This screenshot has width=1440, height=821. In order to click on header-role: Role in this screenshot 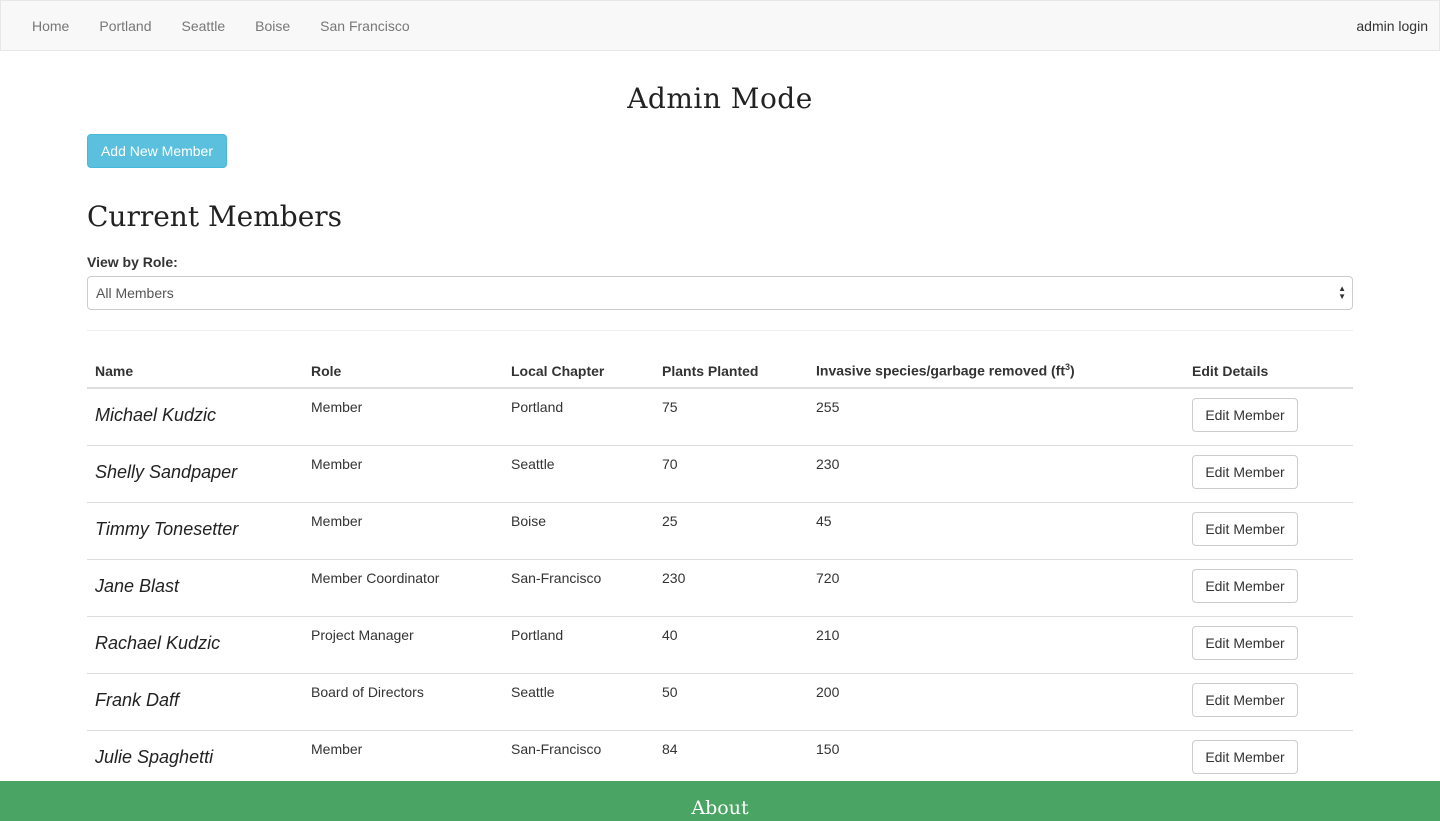, I will do `click(403, 369)`.